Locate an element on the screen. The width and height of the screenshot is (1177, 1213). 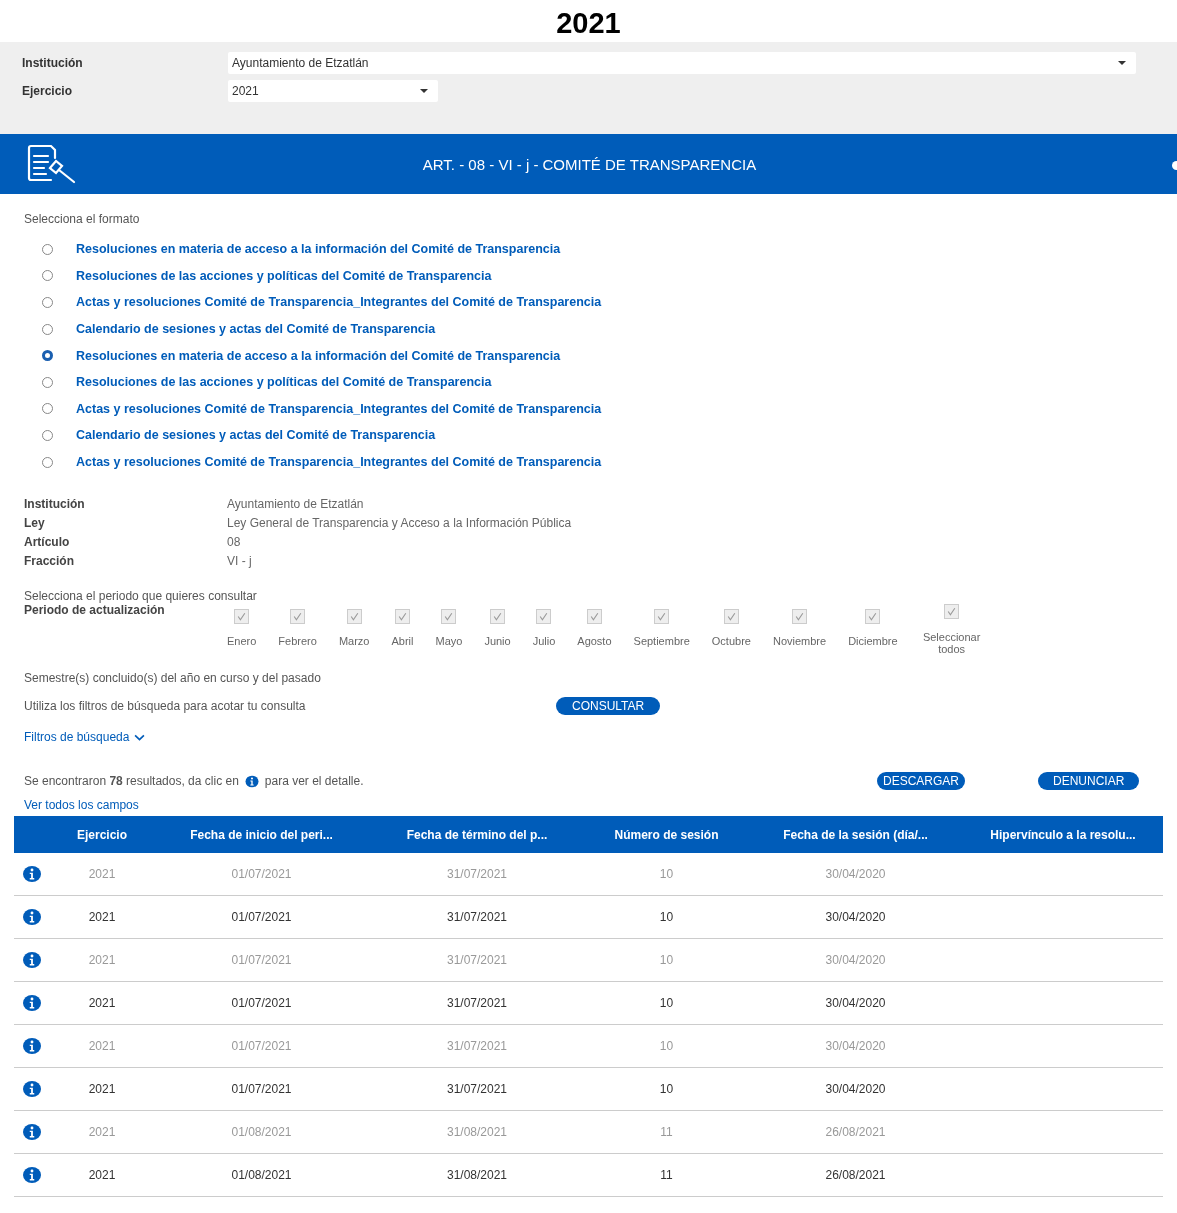
detail-label: Institución is located at coordinates (55, 504).